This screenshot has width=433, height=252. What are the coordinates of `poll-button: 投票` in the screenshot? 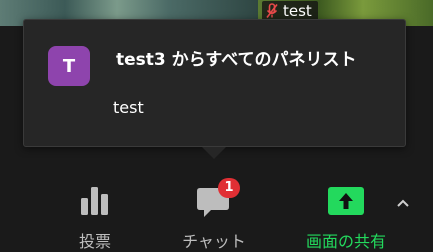 It's located at (95, 211).